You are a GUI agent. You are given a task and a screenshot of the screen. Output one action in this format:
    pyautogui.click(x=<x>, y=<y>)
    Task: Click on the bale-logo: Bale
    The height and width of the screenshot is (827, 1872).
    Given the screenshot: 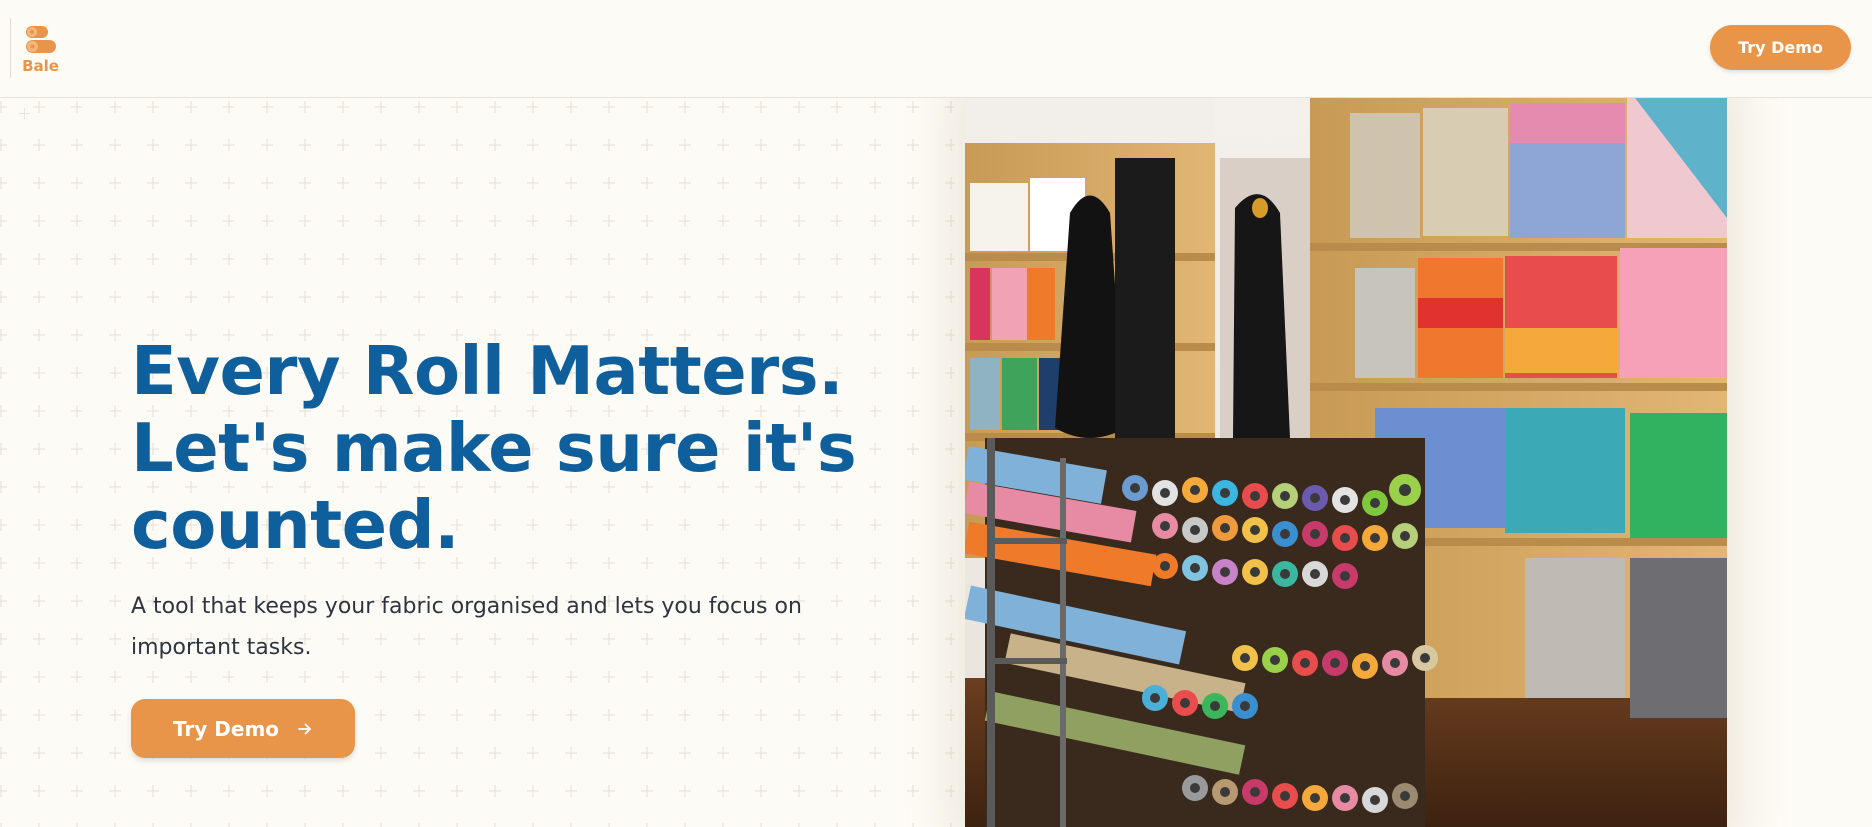 What is the action you would take?
    pyautogui.click(x=40, y=48)
    